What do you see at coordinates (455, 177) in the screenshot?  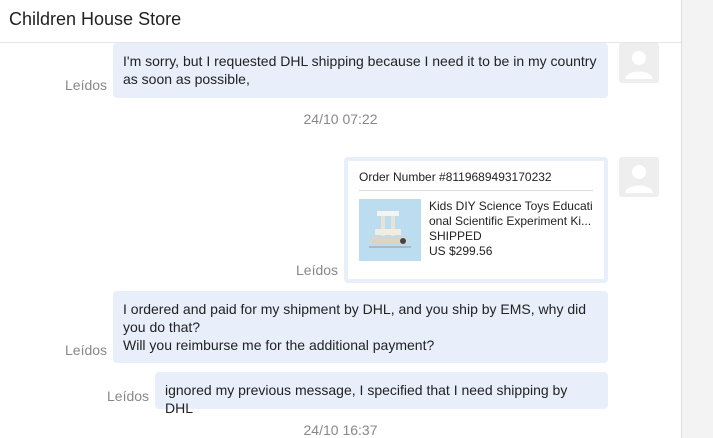 I see `order-number: Order Number #8119689493170232` at bounding box center [455, 177].